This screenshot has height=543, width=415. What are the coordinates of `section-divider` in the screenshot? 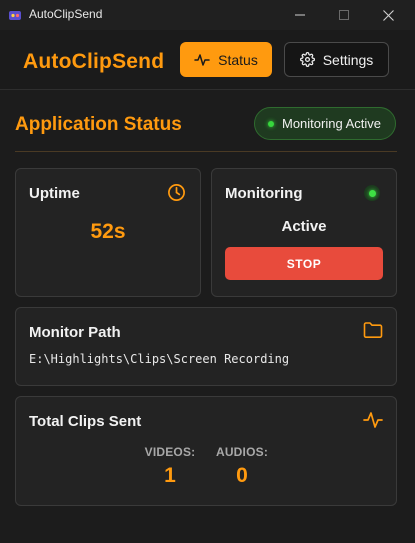 It's located at (206, 151).